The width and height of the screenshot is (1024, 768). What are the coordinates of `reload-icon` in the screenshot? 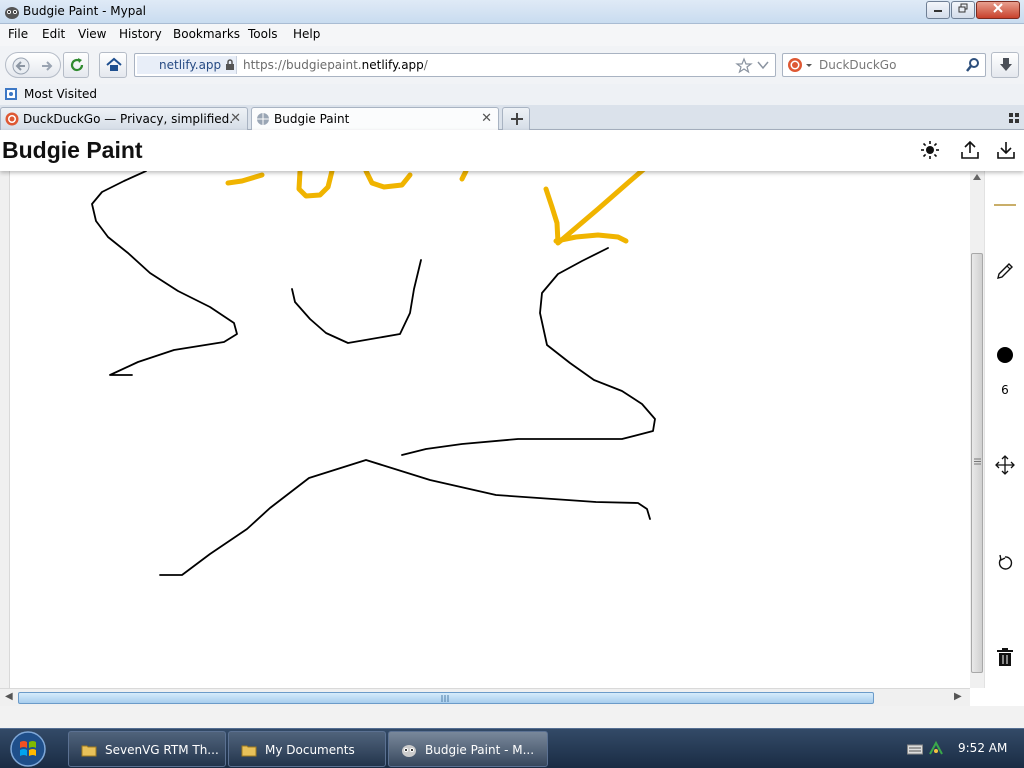 It's located at (77, 65).